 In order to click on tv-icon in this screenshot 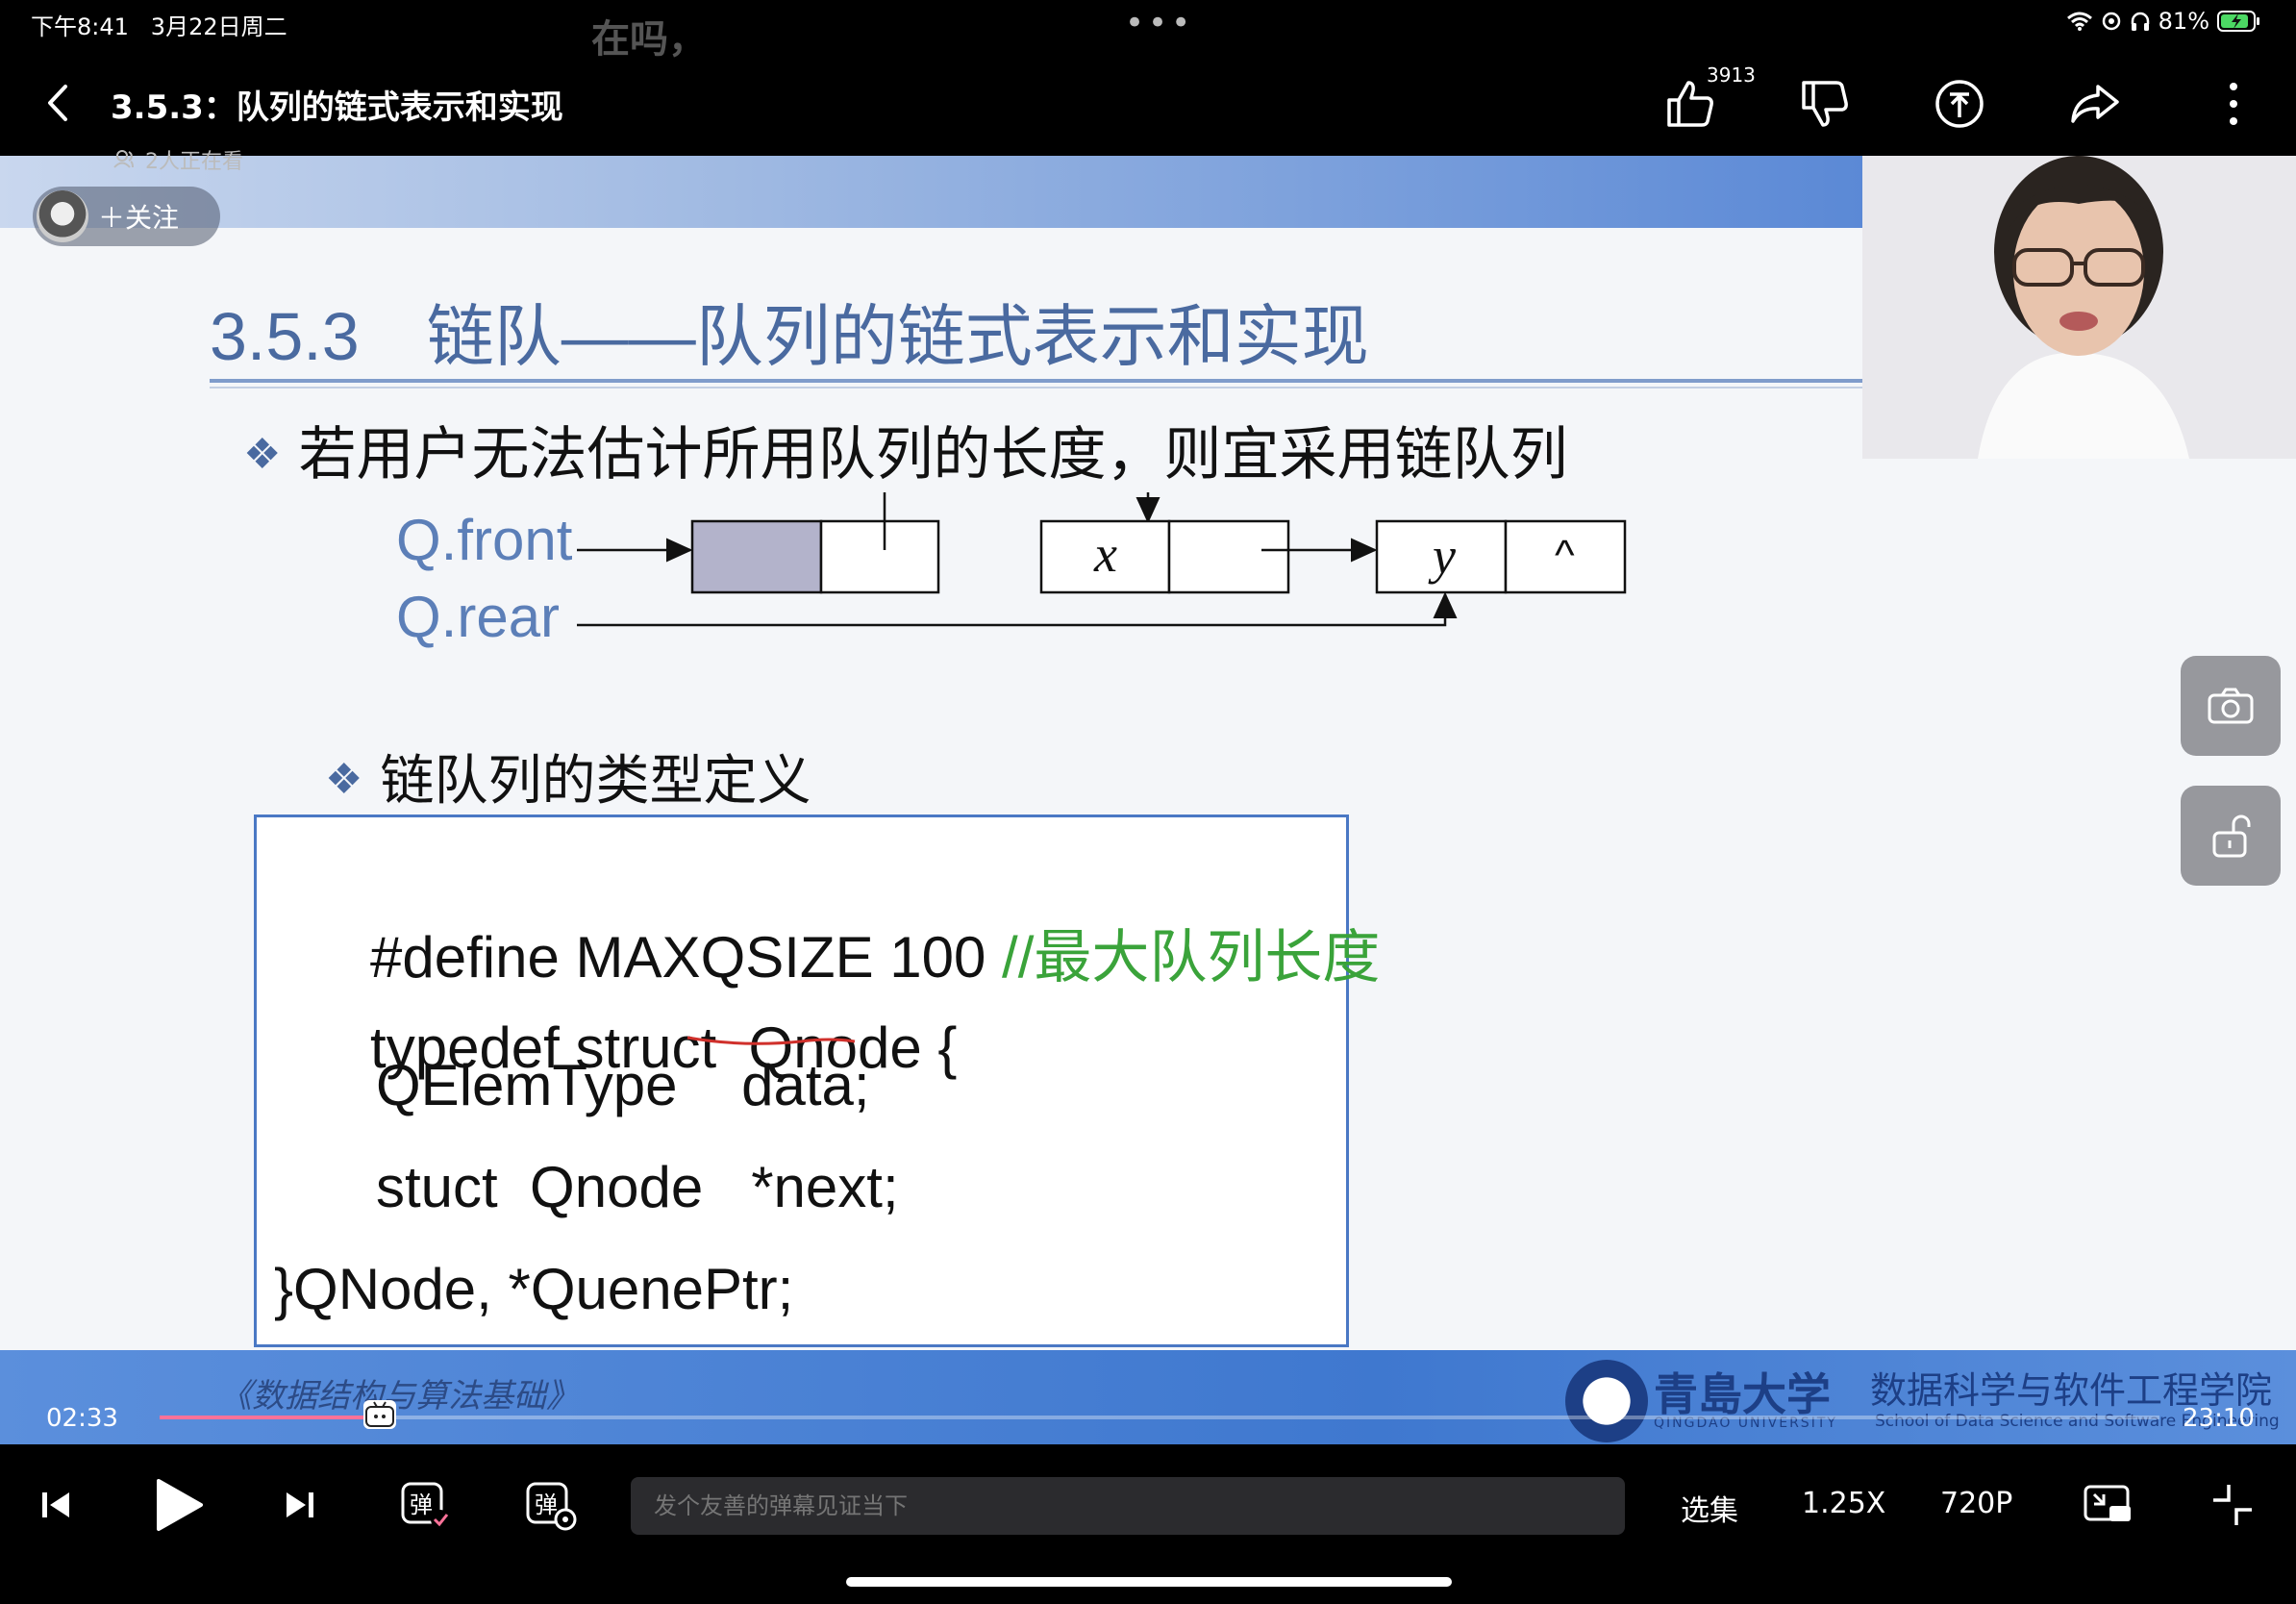, I will do `click(379, 1414)`.